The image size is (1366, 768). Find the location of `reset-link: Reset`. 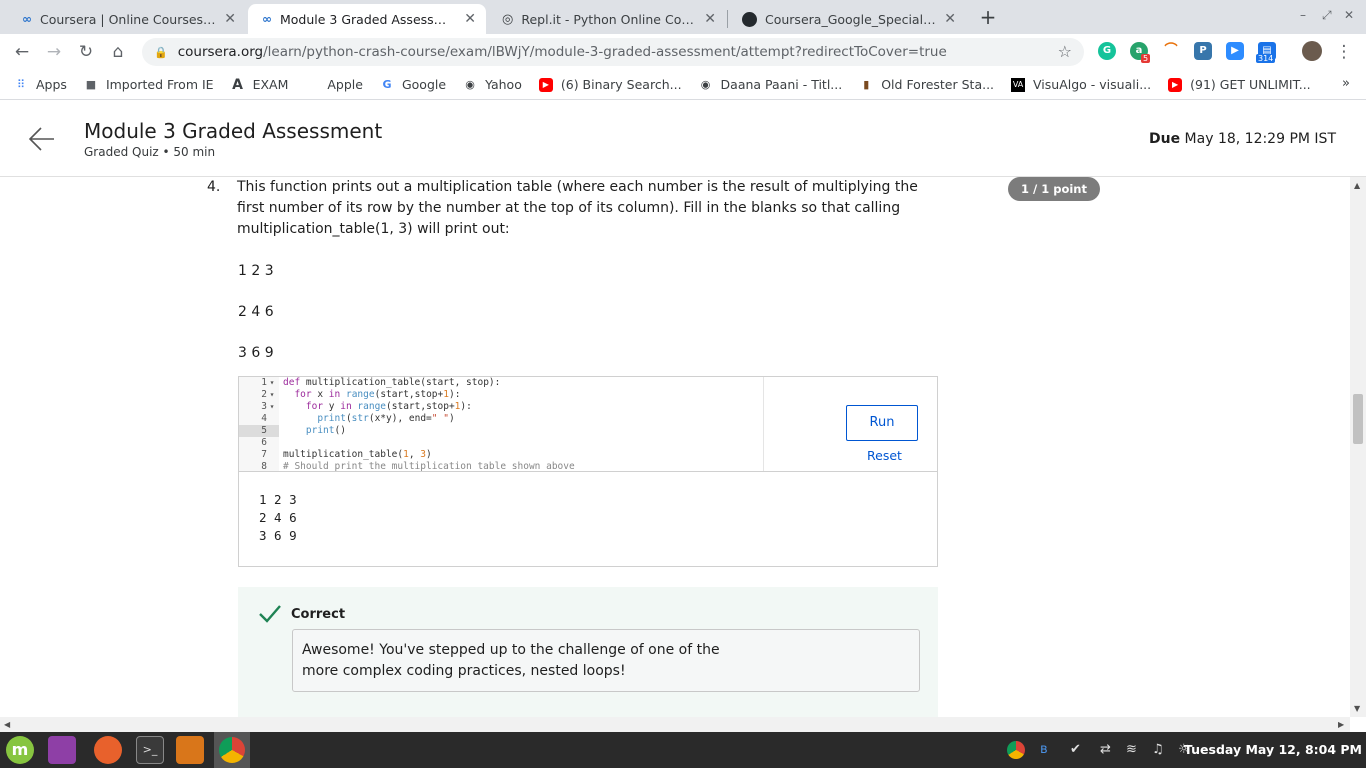

reset-link: Reset is located at coordinates (884, 455).